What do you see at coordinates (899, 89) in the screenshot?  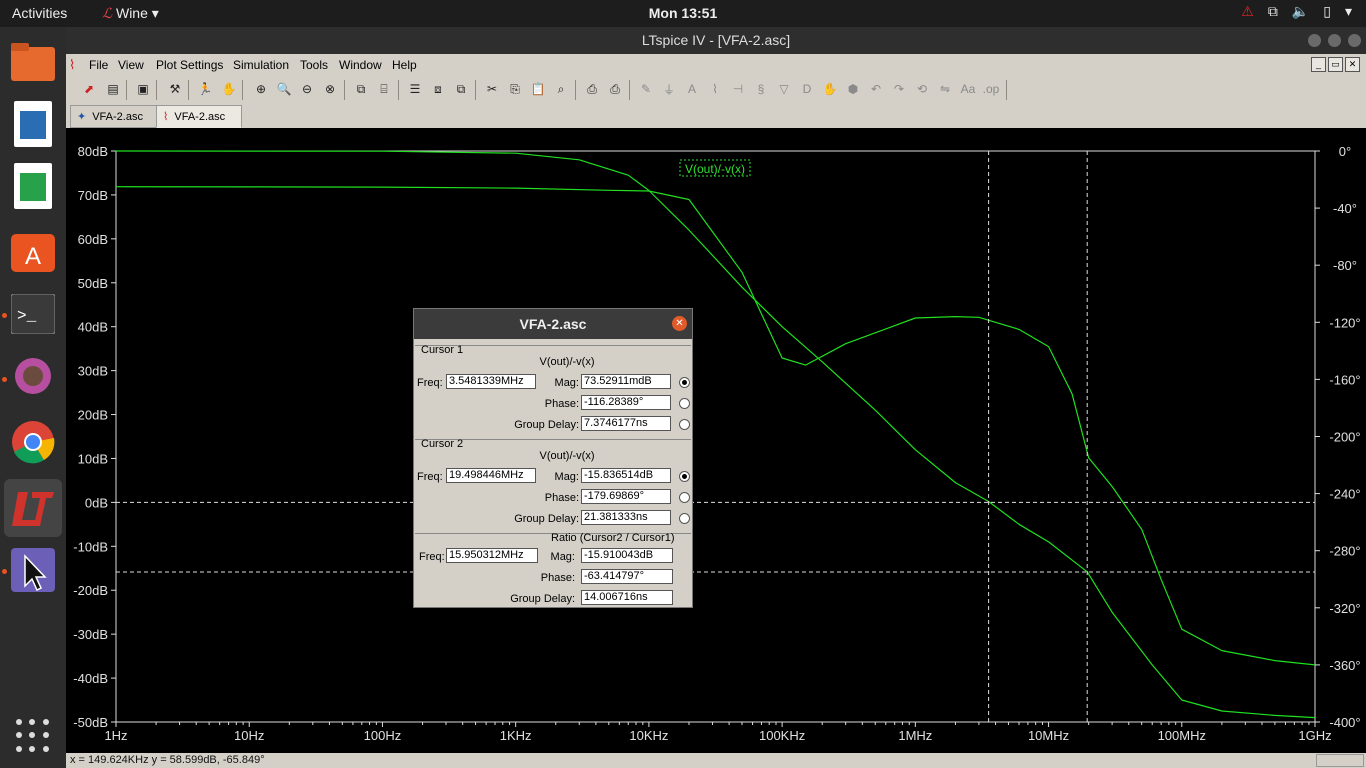 I see `redo-icon: ↷` at bounding box center [899, 89].